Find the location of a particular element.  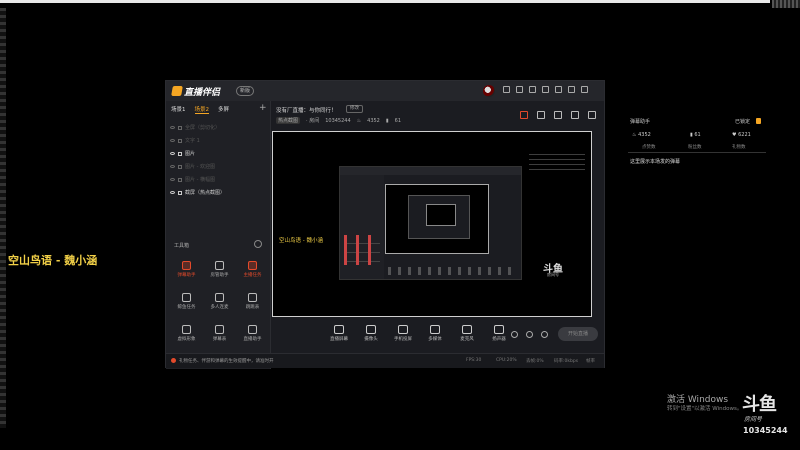

camera-icon is located at coordinates (371, 329).